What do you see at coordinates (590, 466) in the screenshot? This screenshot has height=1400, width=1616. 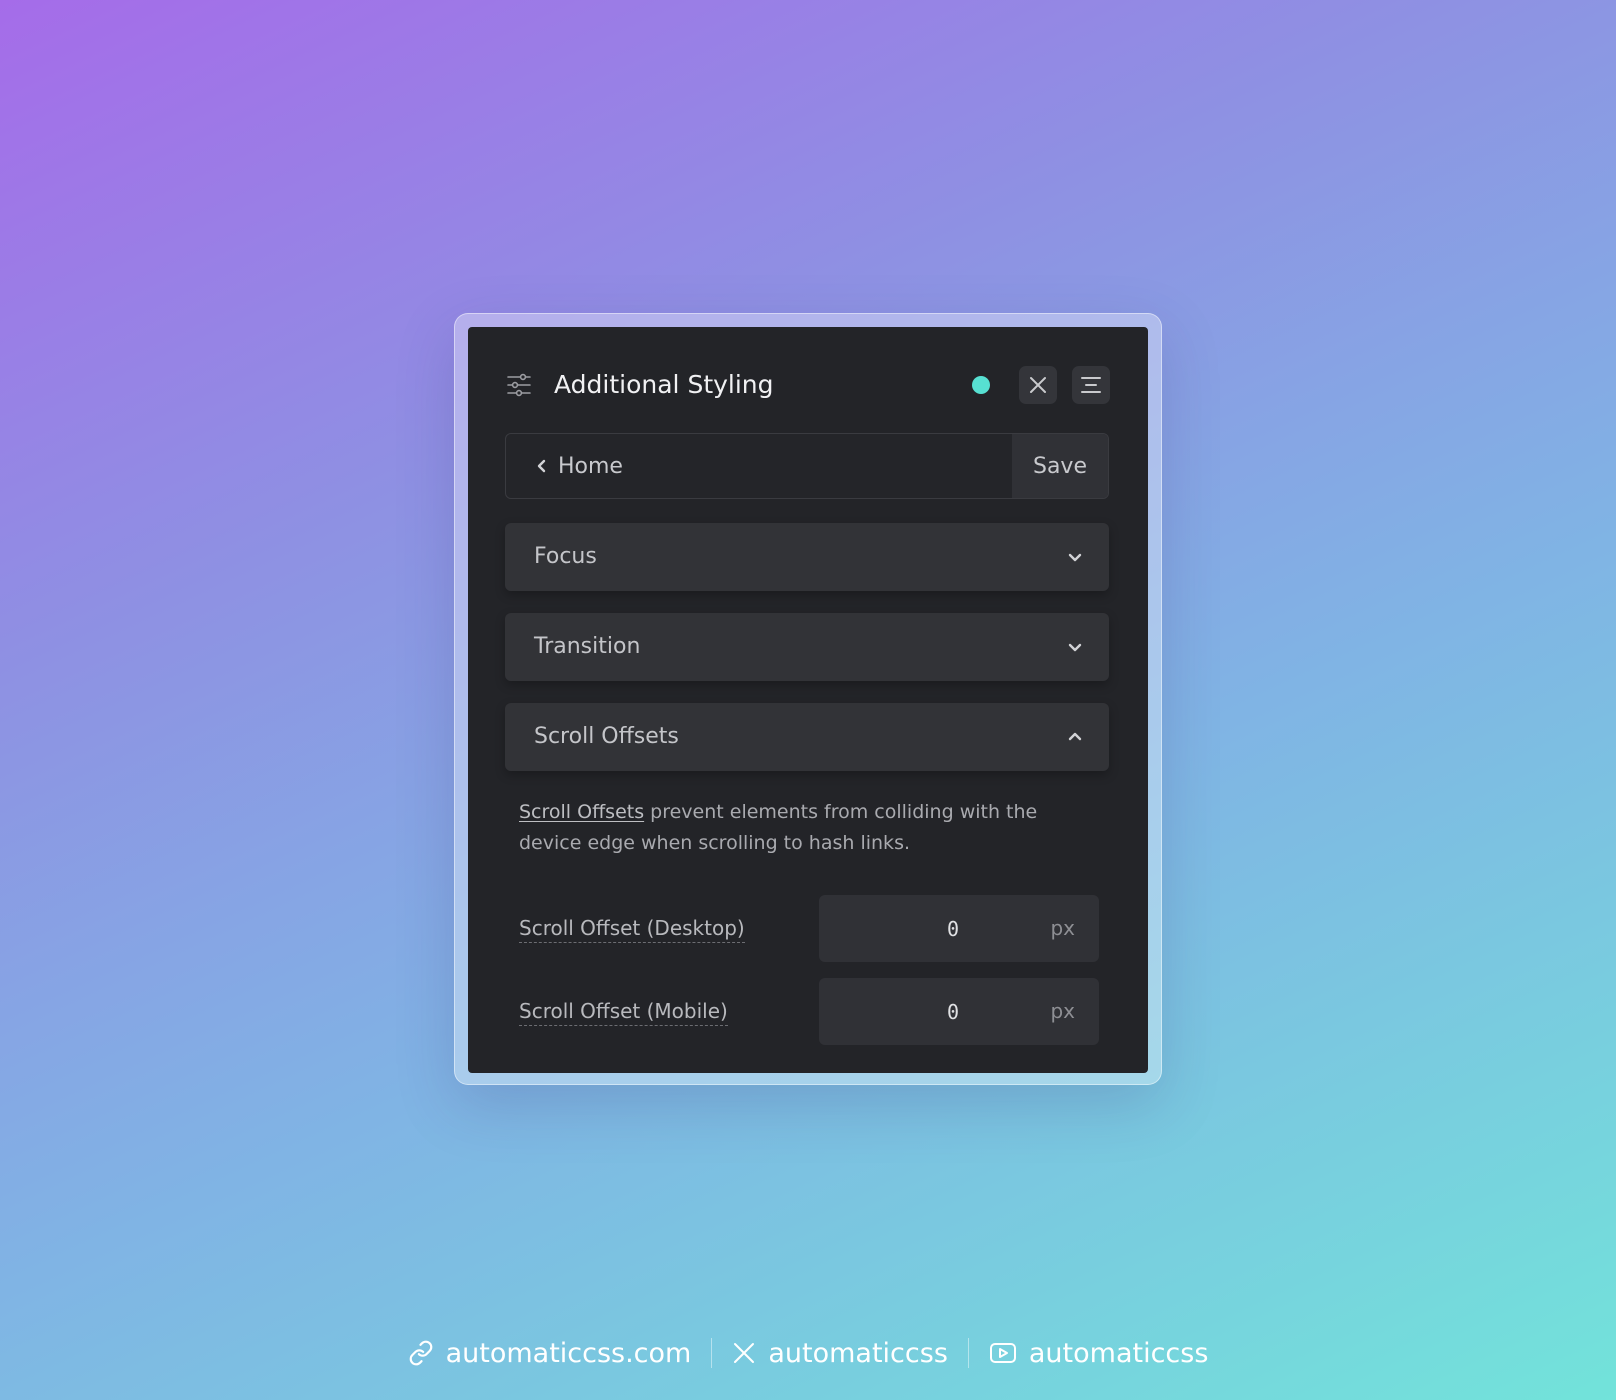 I see `home-label: Home` at bounding box center [590, 466].